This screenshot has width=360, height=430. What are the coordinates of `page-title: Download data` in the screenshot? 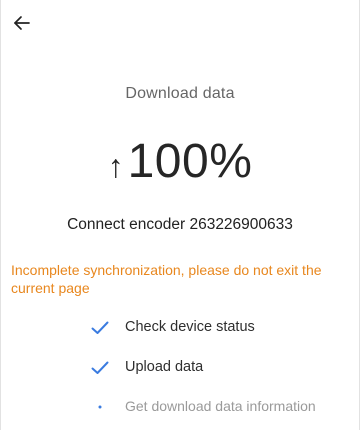 It's located at (180, 93).